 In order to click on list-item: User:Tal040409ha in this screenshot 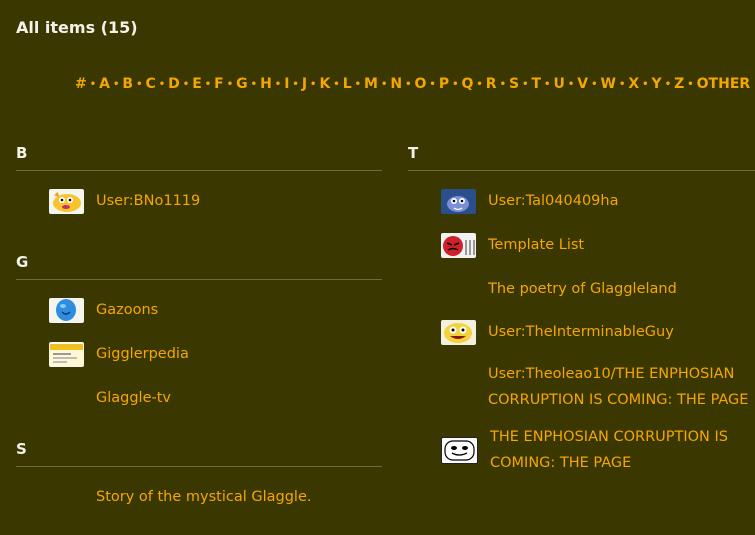, I will do `click(598, 201)`.